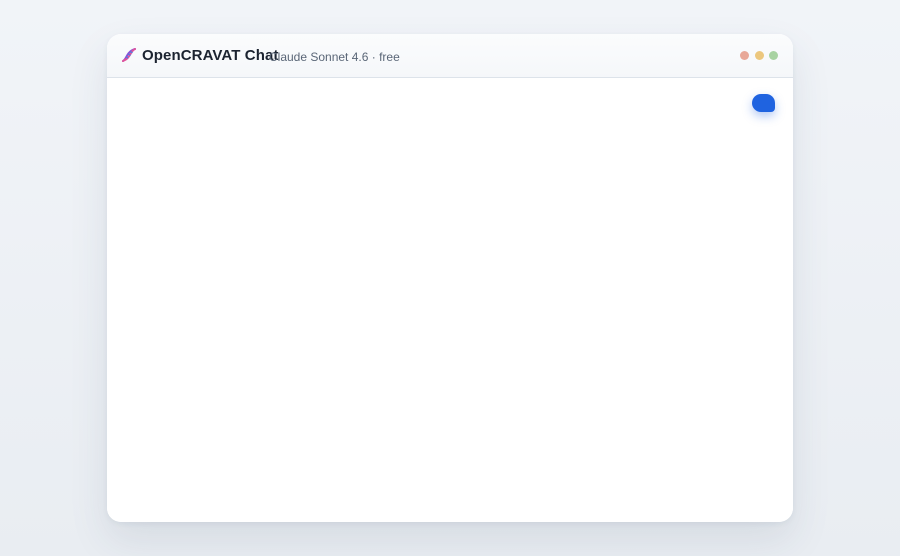  Describe the element at coordinates (334, 57) in the screenshot. I see `model-label: Claude Sonnet 4.6 · free` at that location.